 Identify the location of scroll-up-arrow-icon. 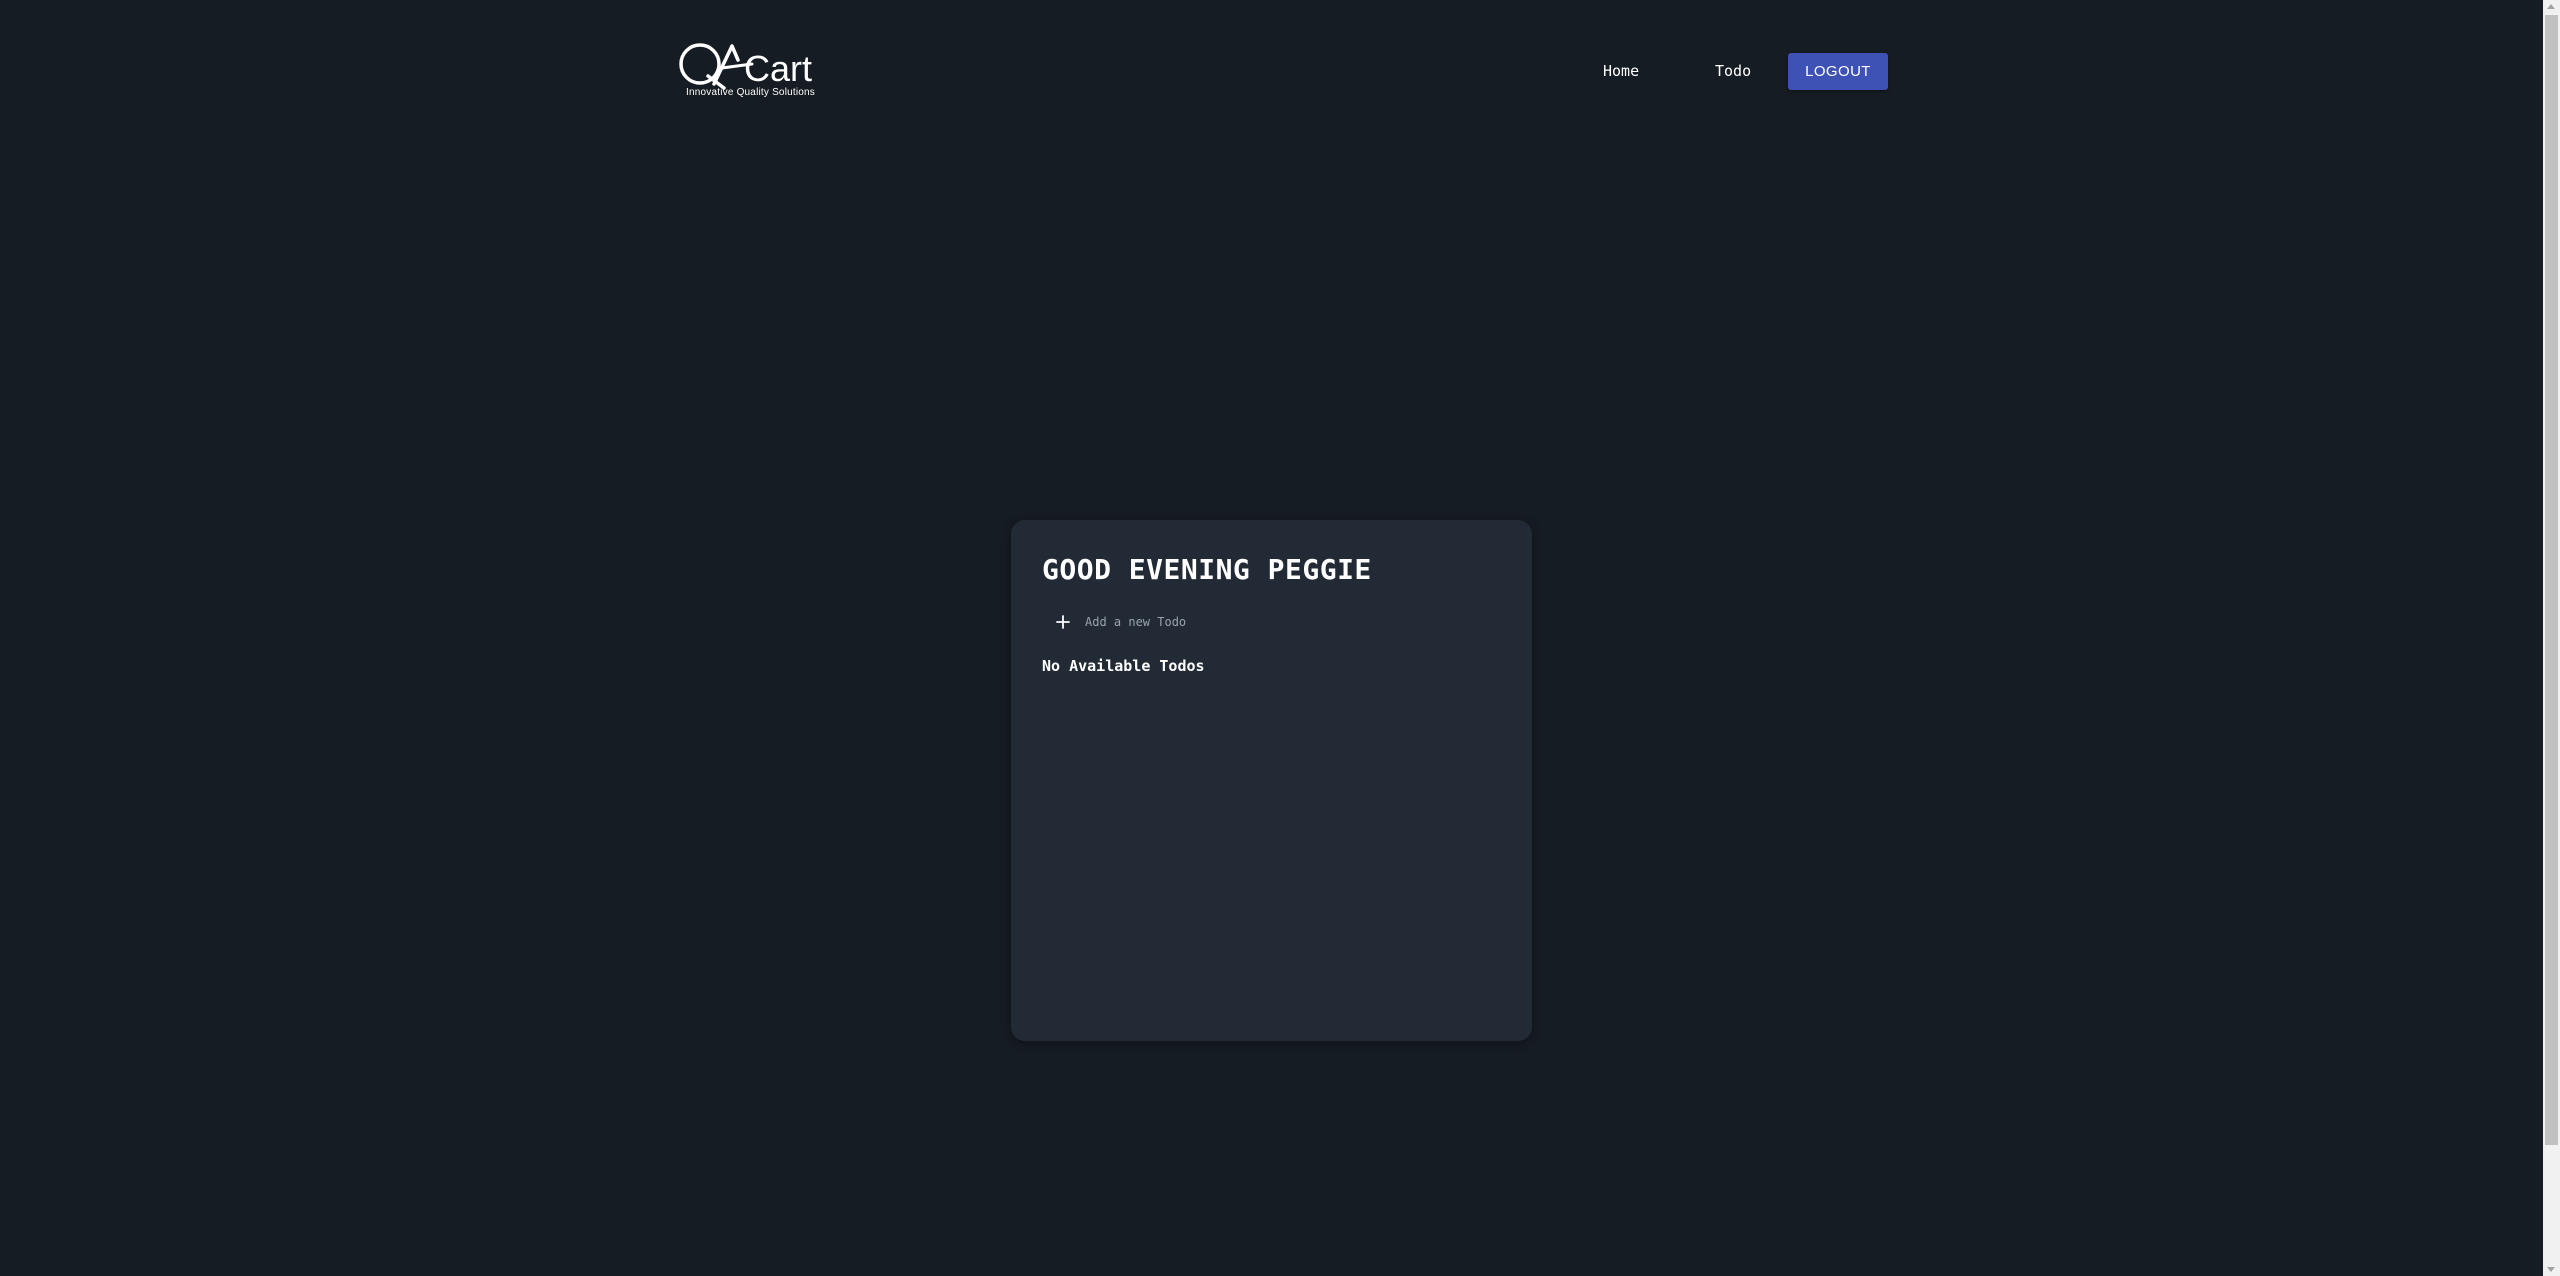
(2551, 6).